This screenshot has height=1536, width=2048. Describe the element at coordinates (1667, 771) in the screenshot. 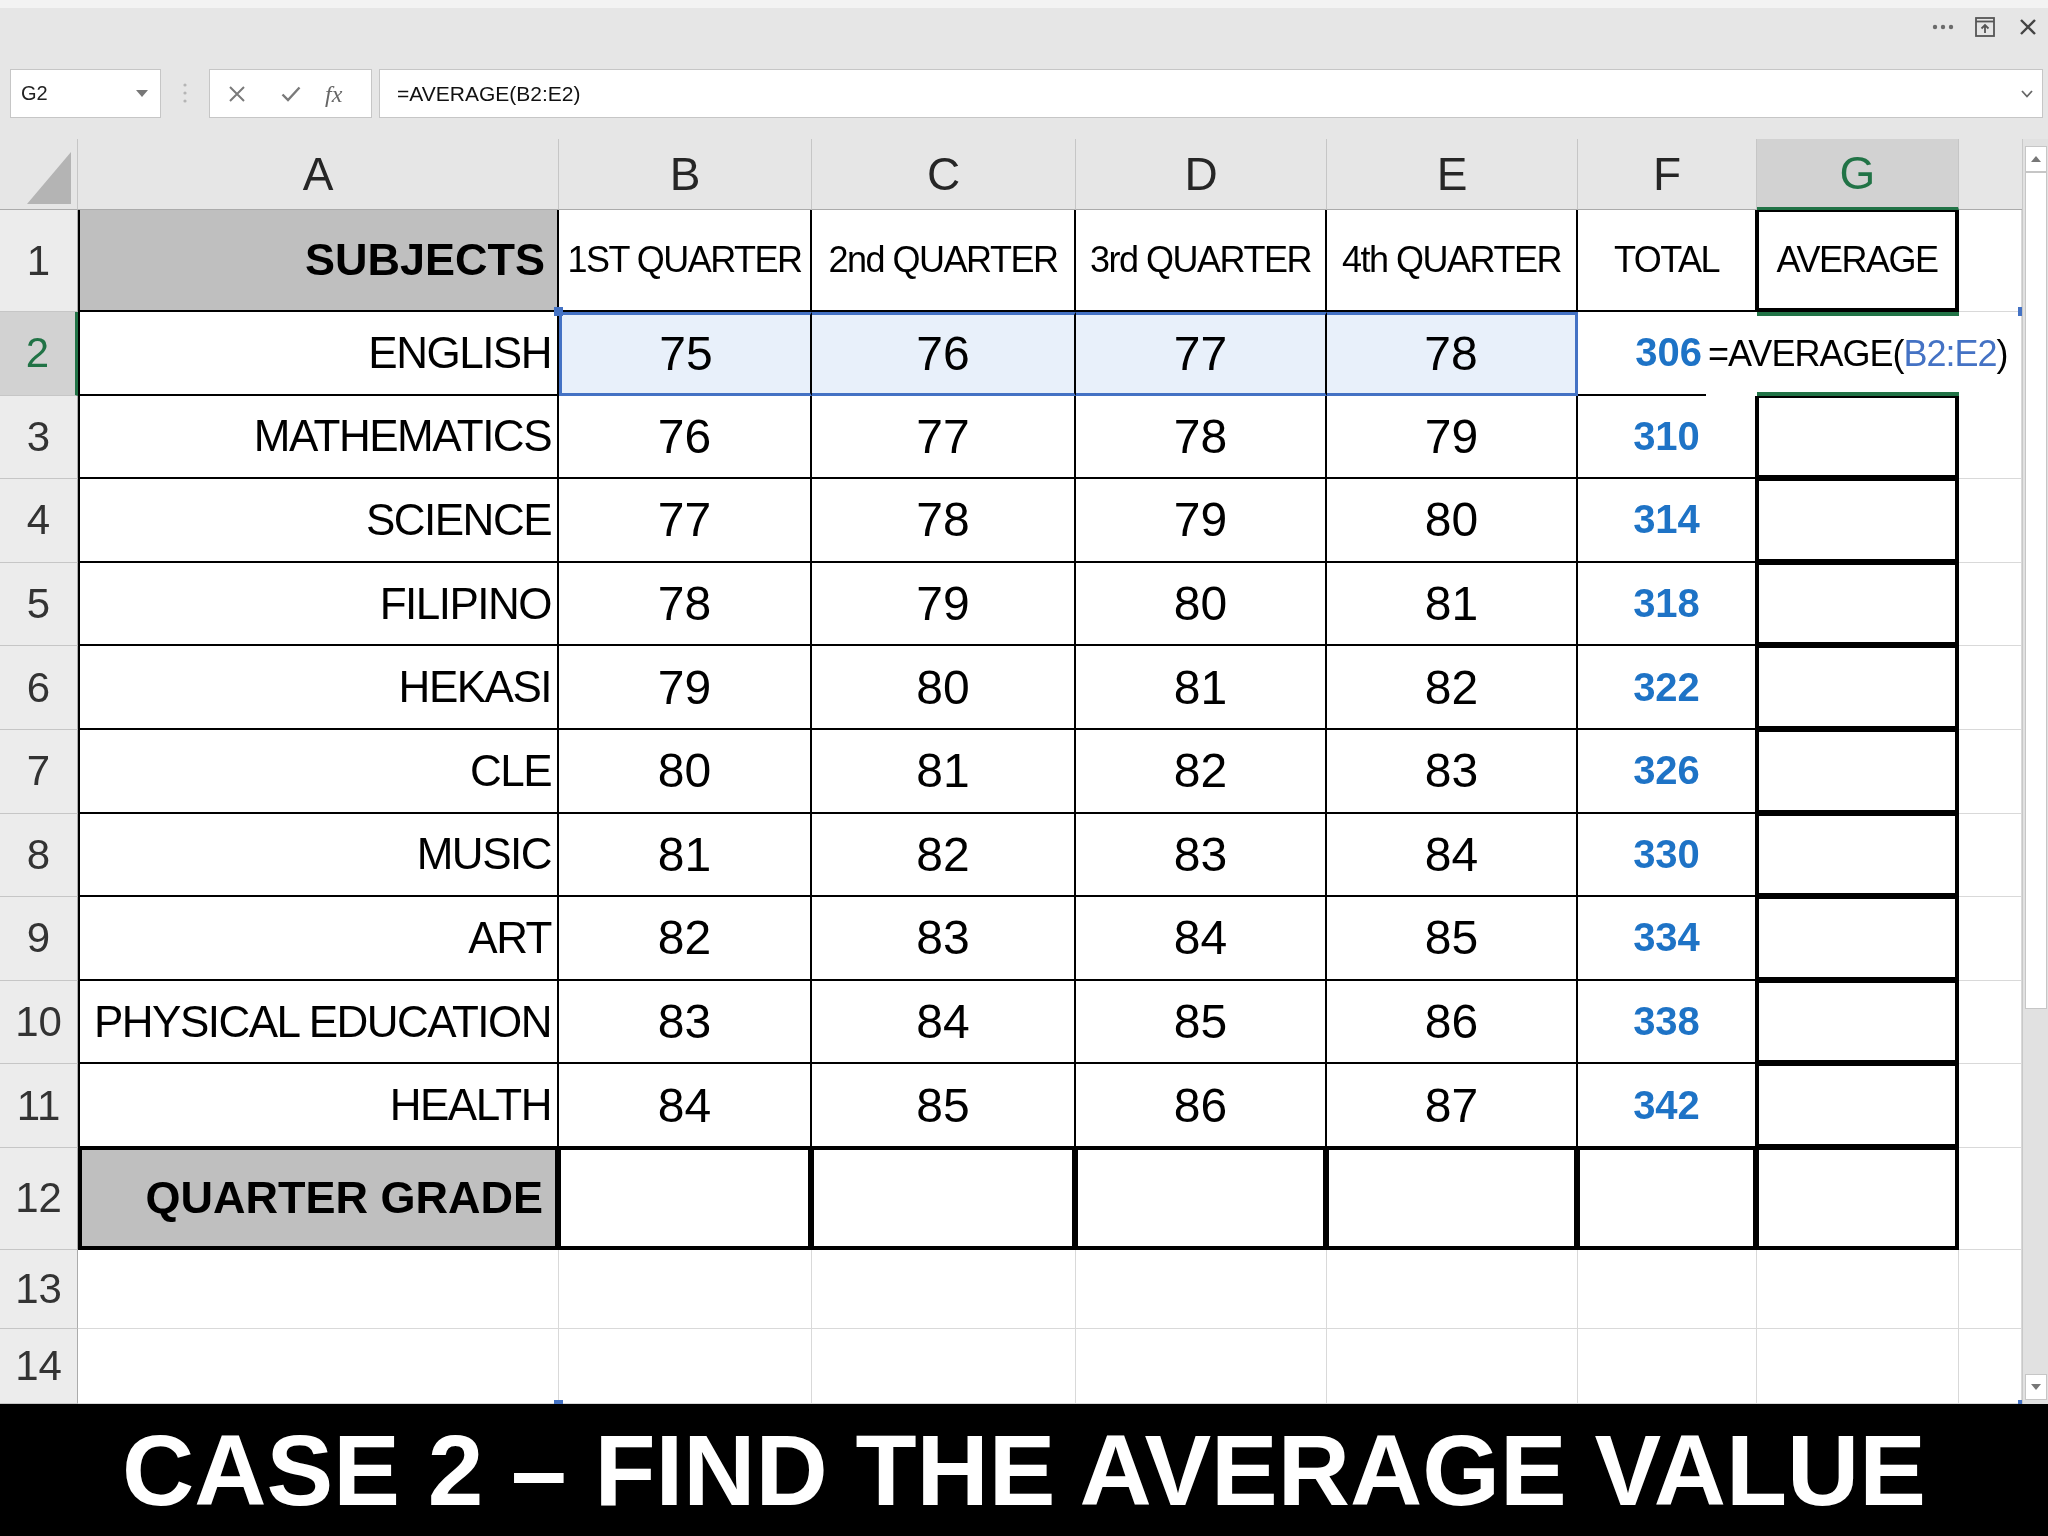

I see `total-cell: 326` at that location.